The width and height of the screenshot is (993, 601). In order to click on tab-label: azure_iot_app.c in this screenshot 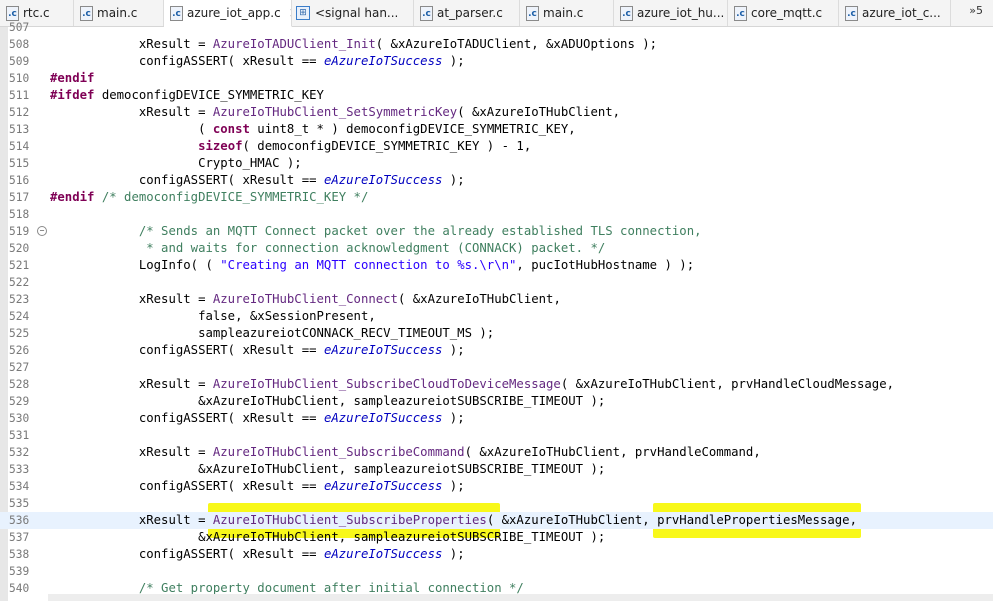, I will do `click(234, 13)`.